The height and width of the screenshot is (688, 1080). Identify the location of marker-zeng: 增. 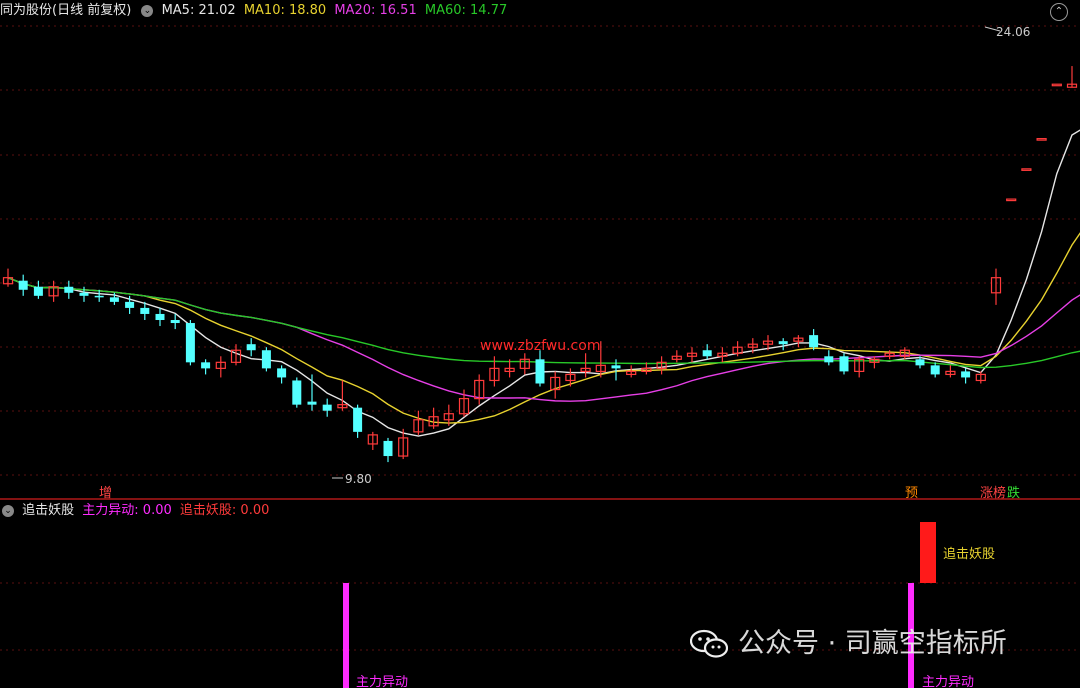
(105, 493).